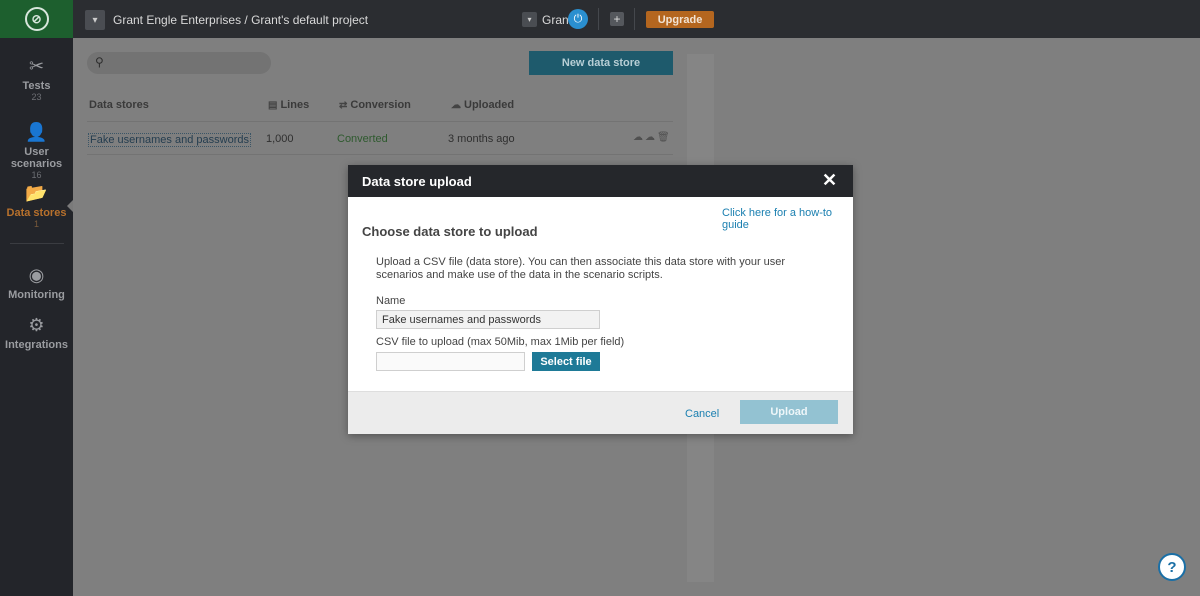 This screenshot has height=596, width=1200. What do you see at coordinates (36, 295) in the screenshot?
I see `sidebar-item-label: Monitoring` at bounding box center [36, 295].